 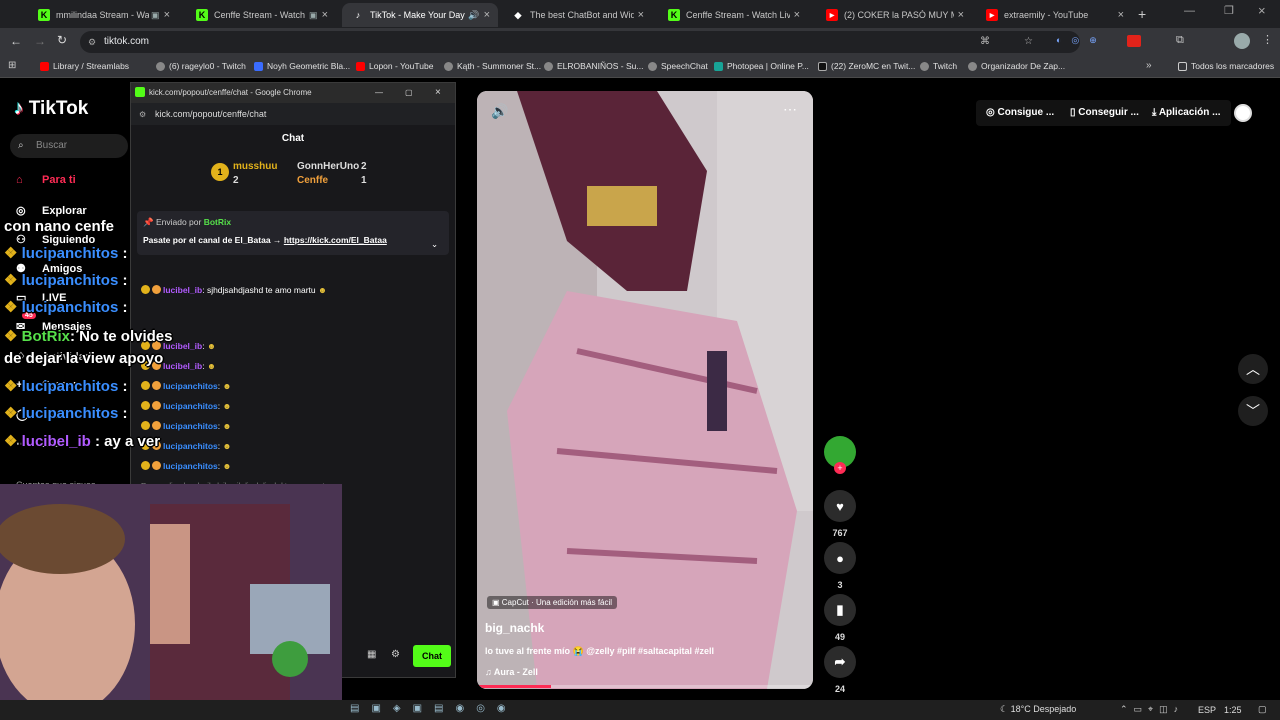 What do you see at coordinates (938, 66) in the screenshot?
I see `bookmark: Twitch` at bounding box center [938, 66].